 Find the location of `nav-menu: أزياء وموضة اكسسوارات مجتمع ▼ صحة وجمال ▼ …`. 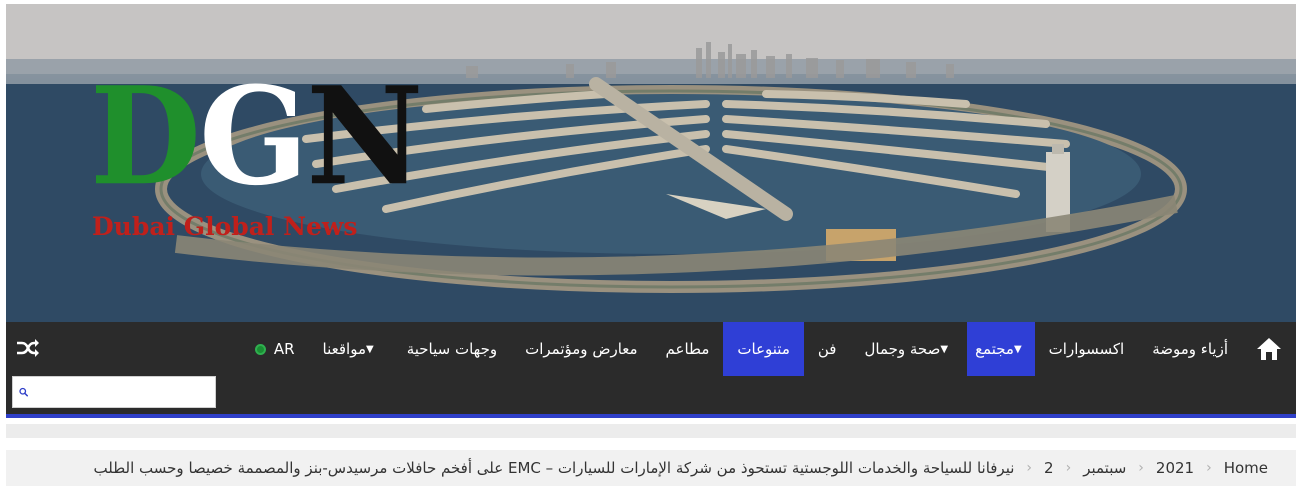

nav-menu: أزياء وموضة اكسسوارات مجتمع ▼ صحة وجمال ▼ … is located at coordinates (768, 349).